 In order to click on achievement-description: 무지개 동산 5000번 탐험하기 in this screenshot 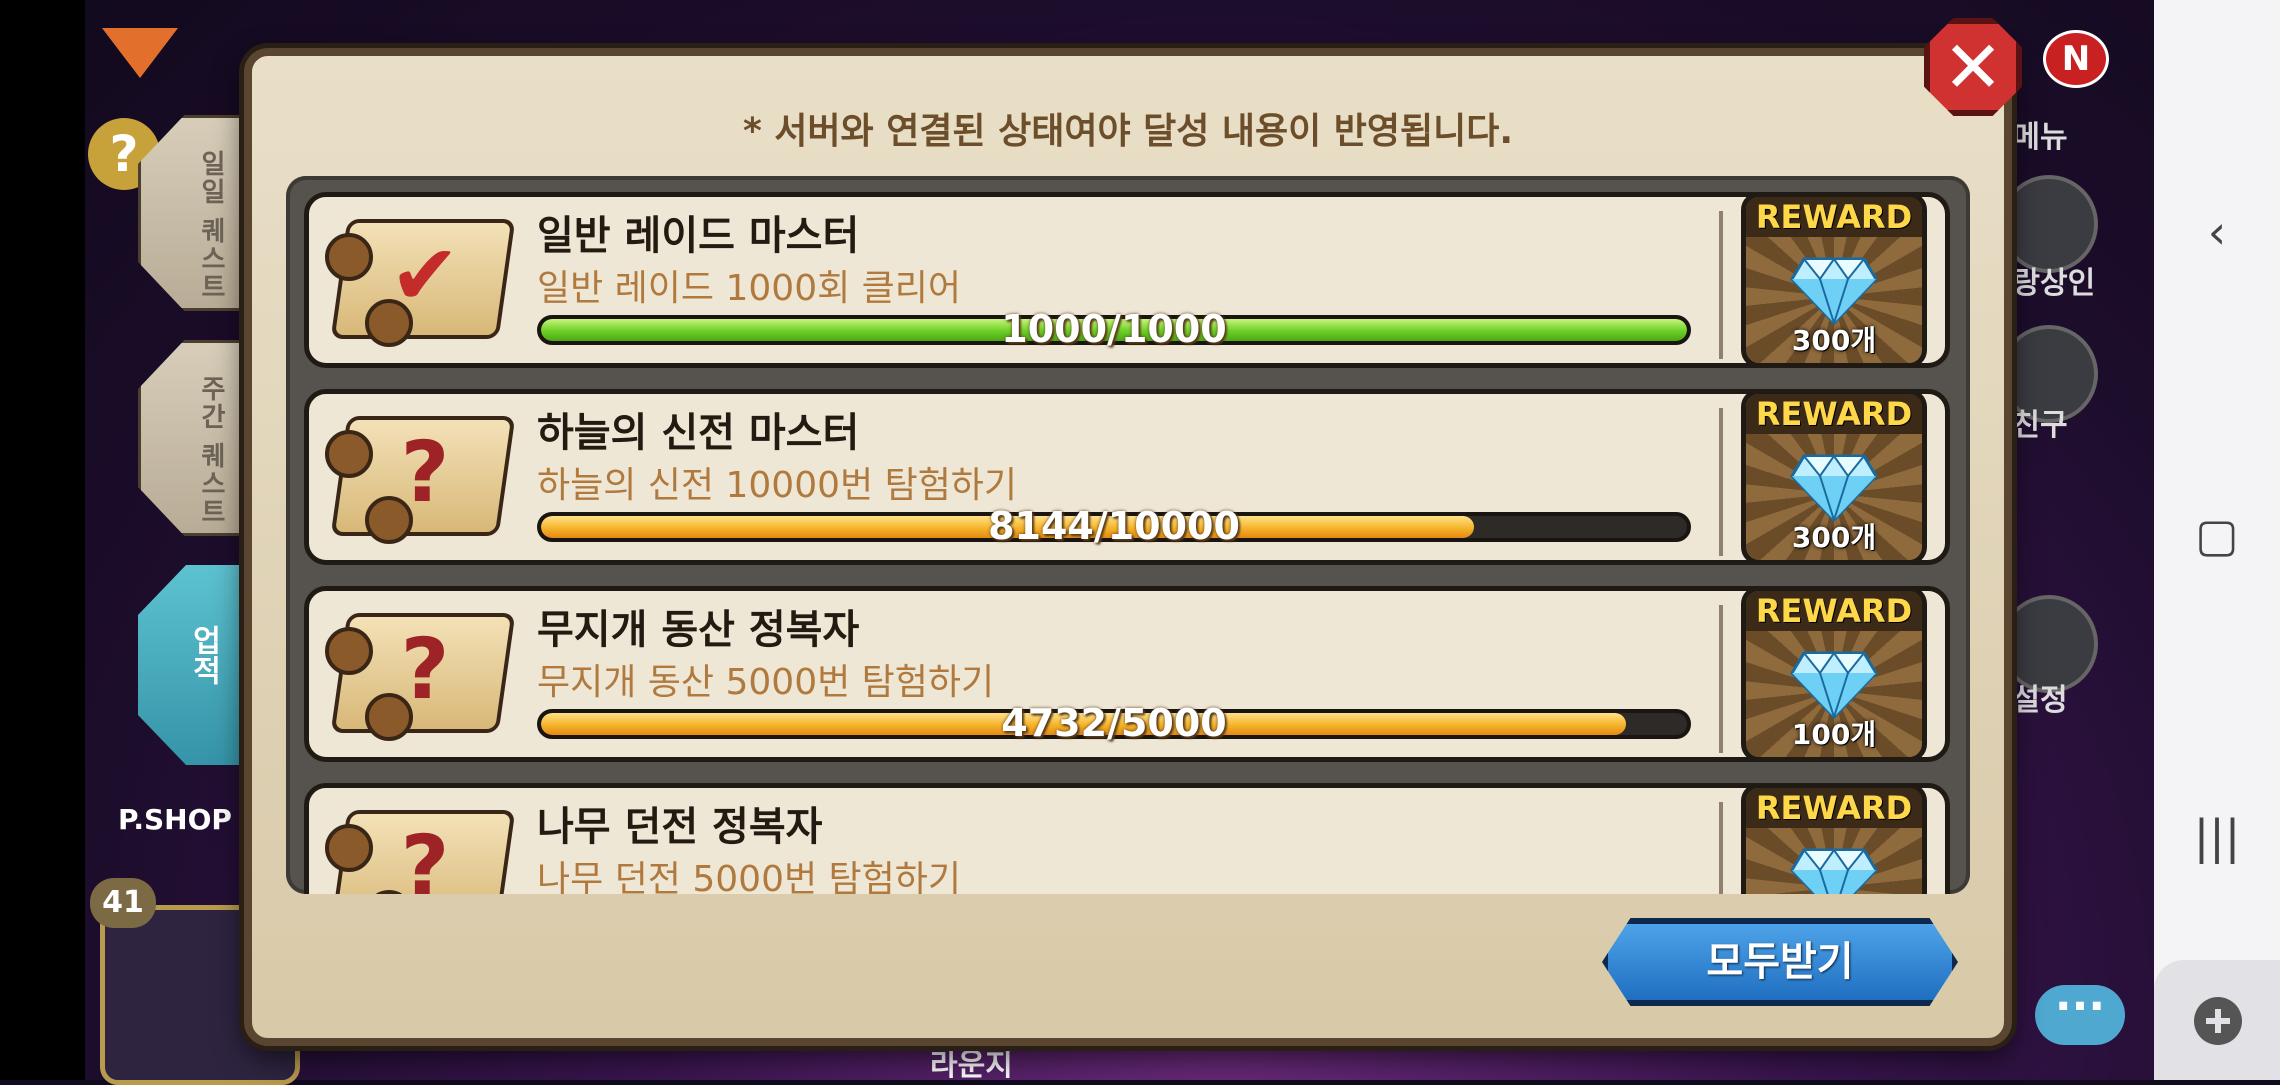, I will do `click(766, 682)`.